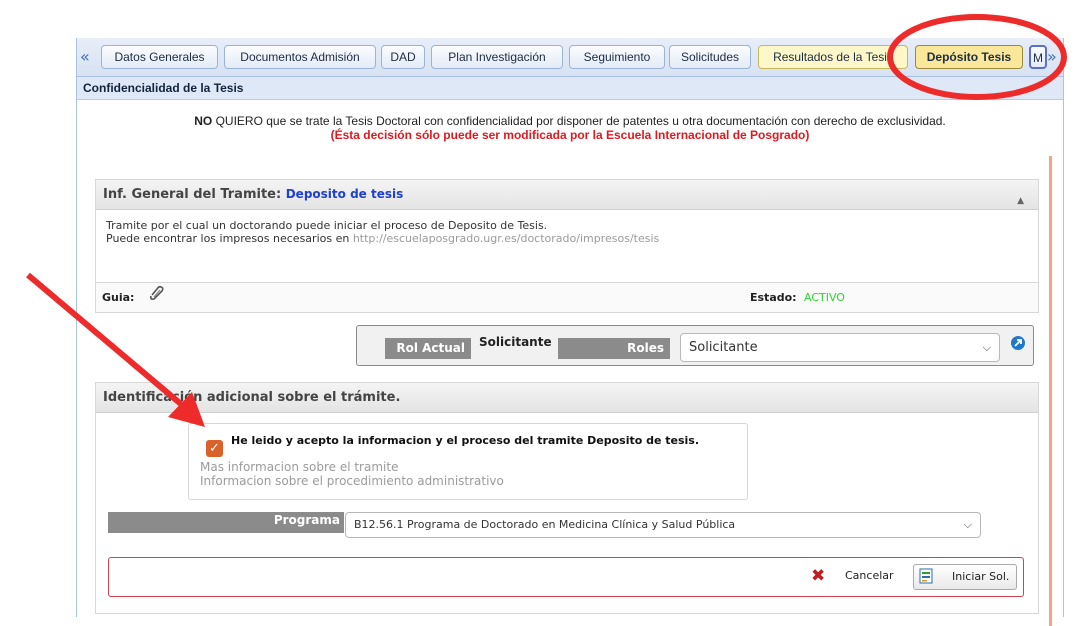 The image size is (1092, 626). I want to click on tabs-next-arrow-icon: », so click(1052, 56).